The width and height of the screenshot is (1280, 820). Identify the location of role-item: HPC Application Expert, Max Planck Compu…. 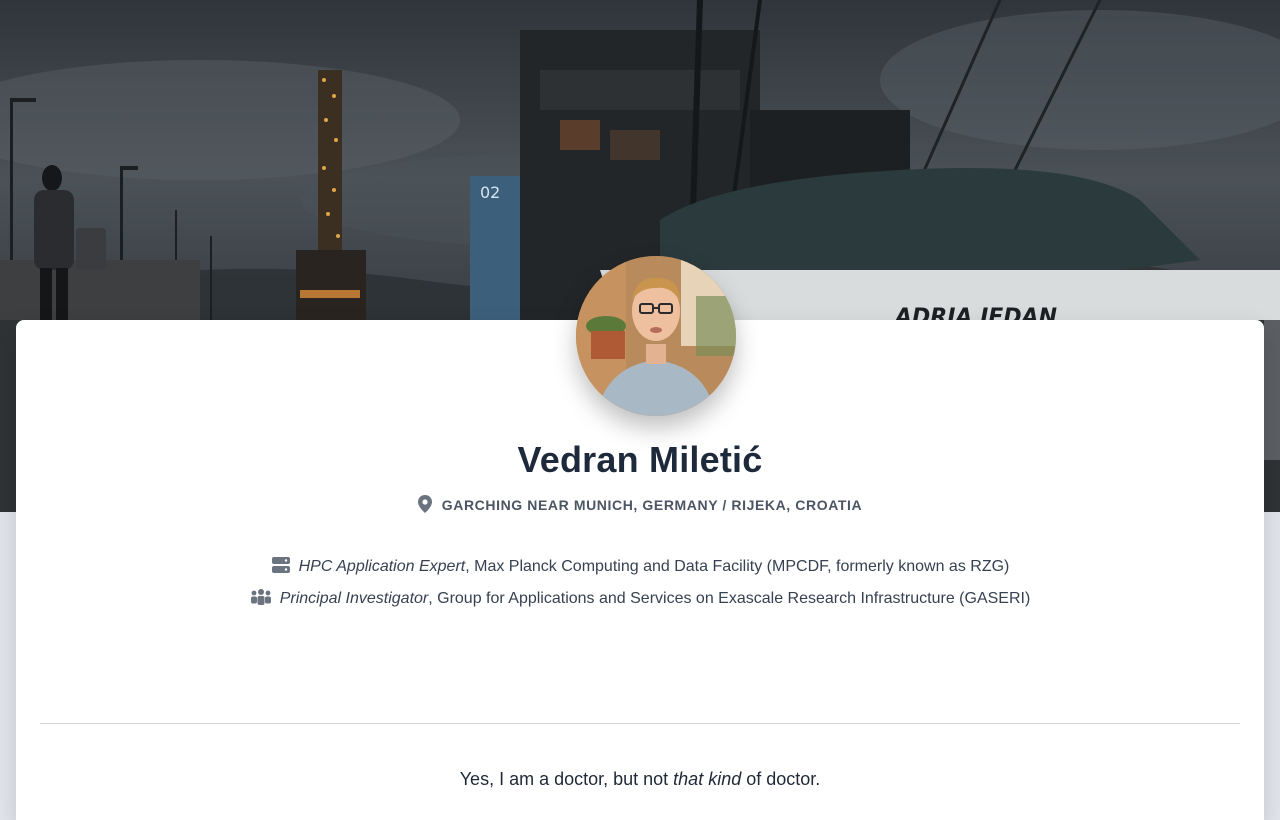
(640, 567).